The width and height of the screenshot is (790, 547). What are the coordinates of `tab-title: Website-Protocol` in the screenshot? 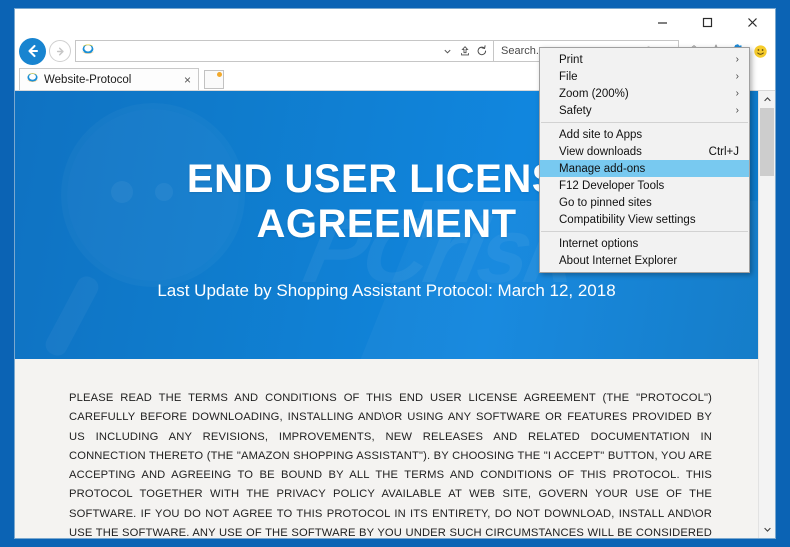 It's located at (88, 79).